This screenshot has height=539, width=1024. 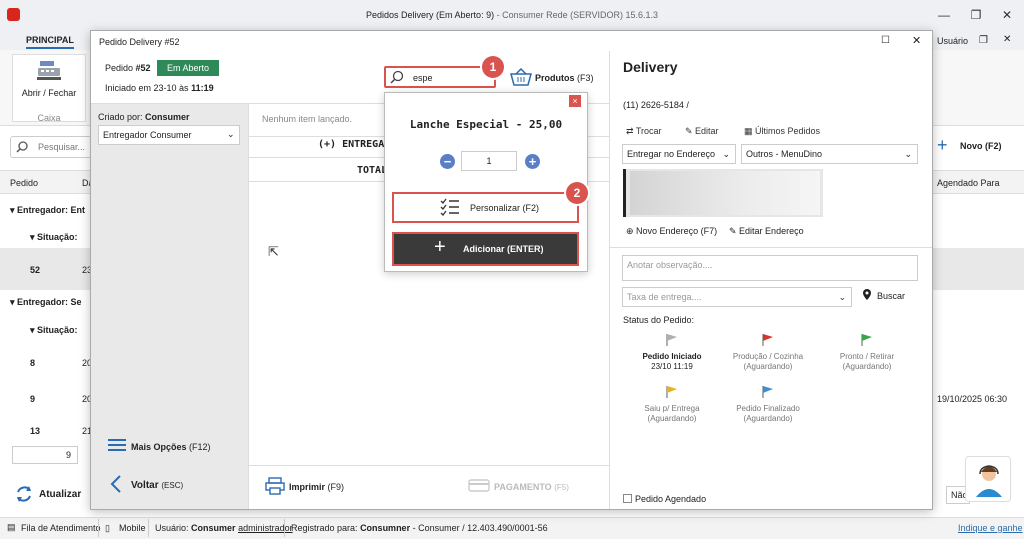 I want to click on swap-icon: ⇄, so click(x=631, y=131).